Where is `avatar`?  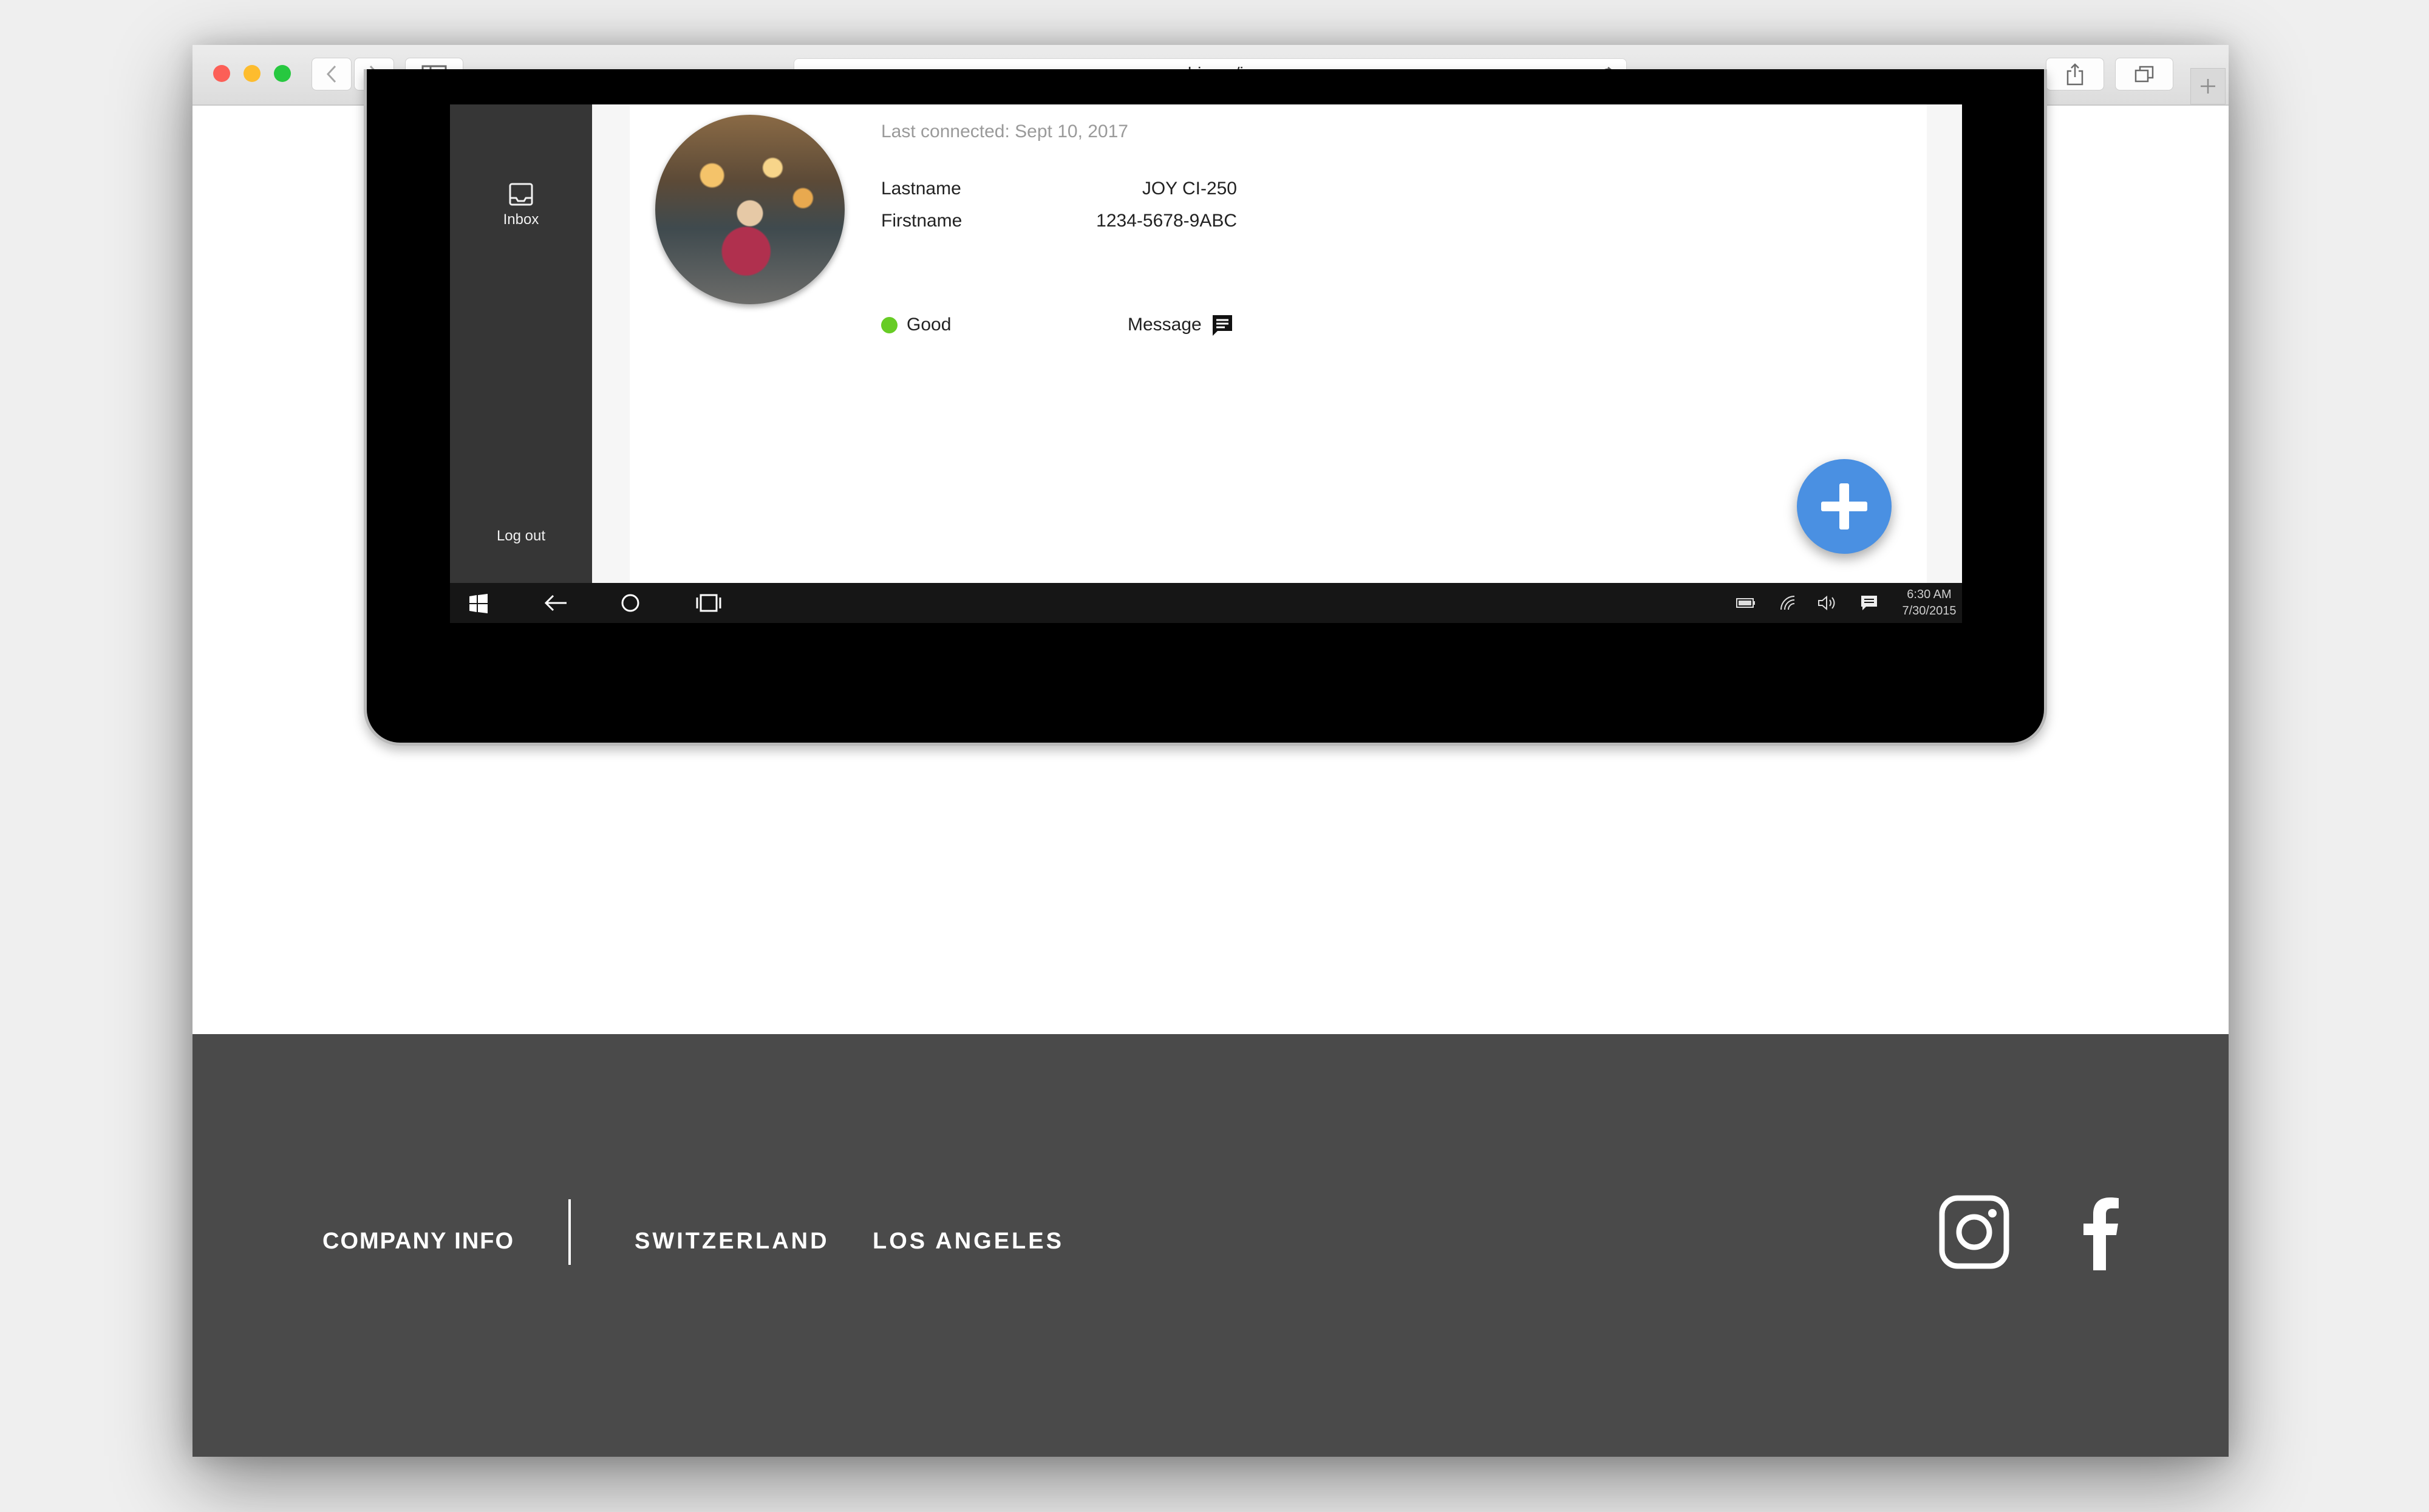
avatar is located at coordinates (750, 209).